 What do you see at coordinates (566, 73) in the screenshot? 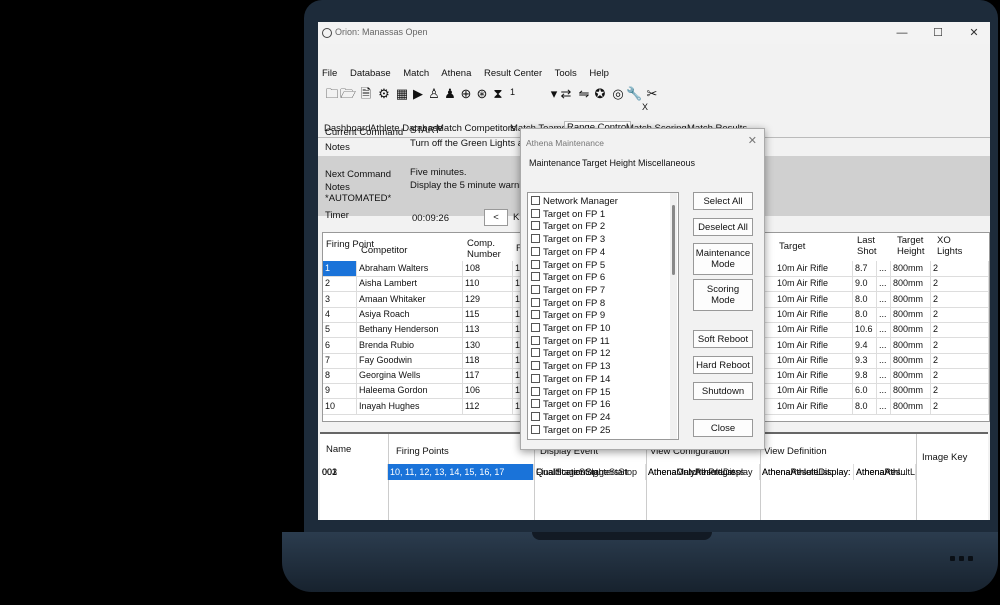
I see `menu-tools: Tools` at bounding box center [566, 73].